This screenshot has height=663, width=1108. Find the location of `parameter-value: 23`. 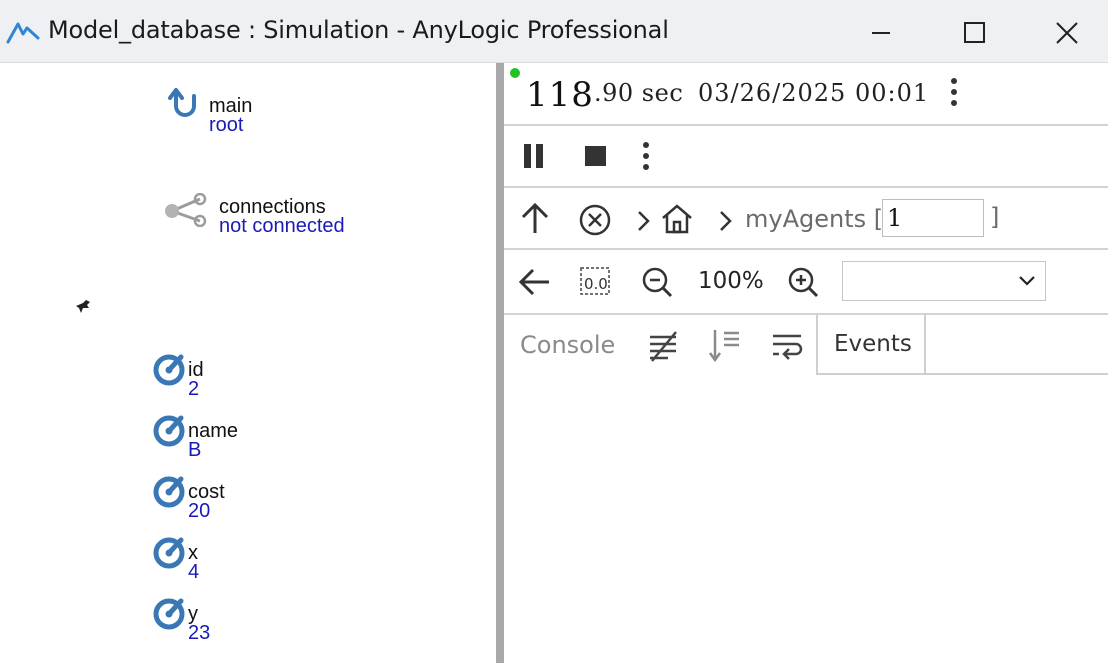

parameter-value: 23 is located at coordinates (199, 633).